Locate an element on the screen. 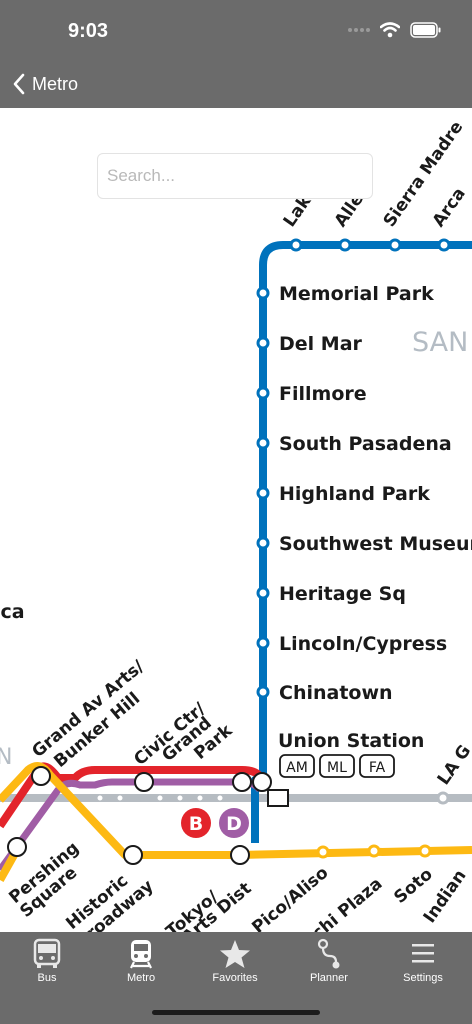  back-button: Metro is located at coordinates (45, 84).